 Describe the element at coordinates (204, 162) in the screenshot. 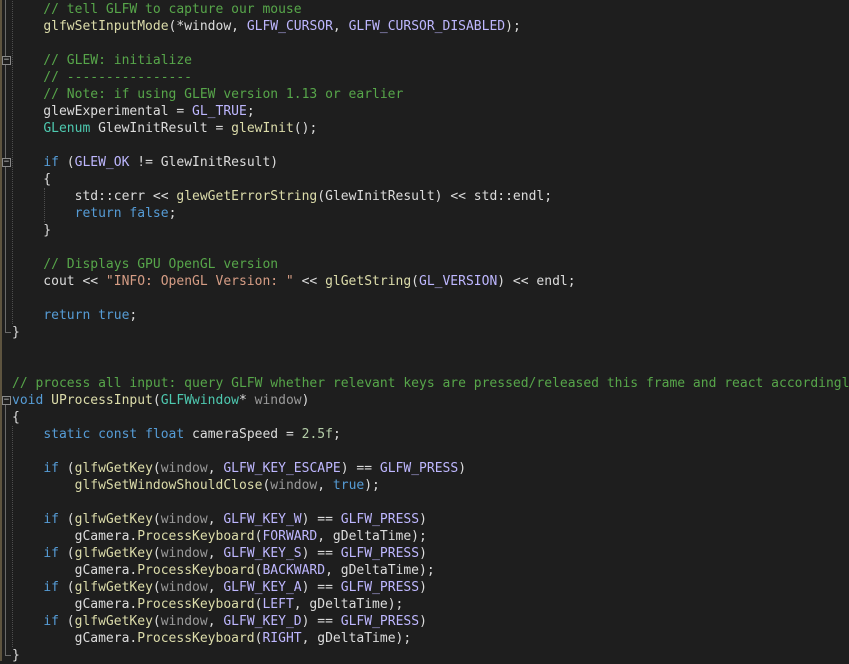

I see `code-token: != GlewInitResult)` at that location.